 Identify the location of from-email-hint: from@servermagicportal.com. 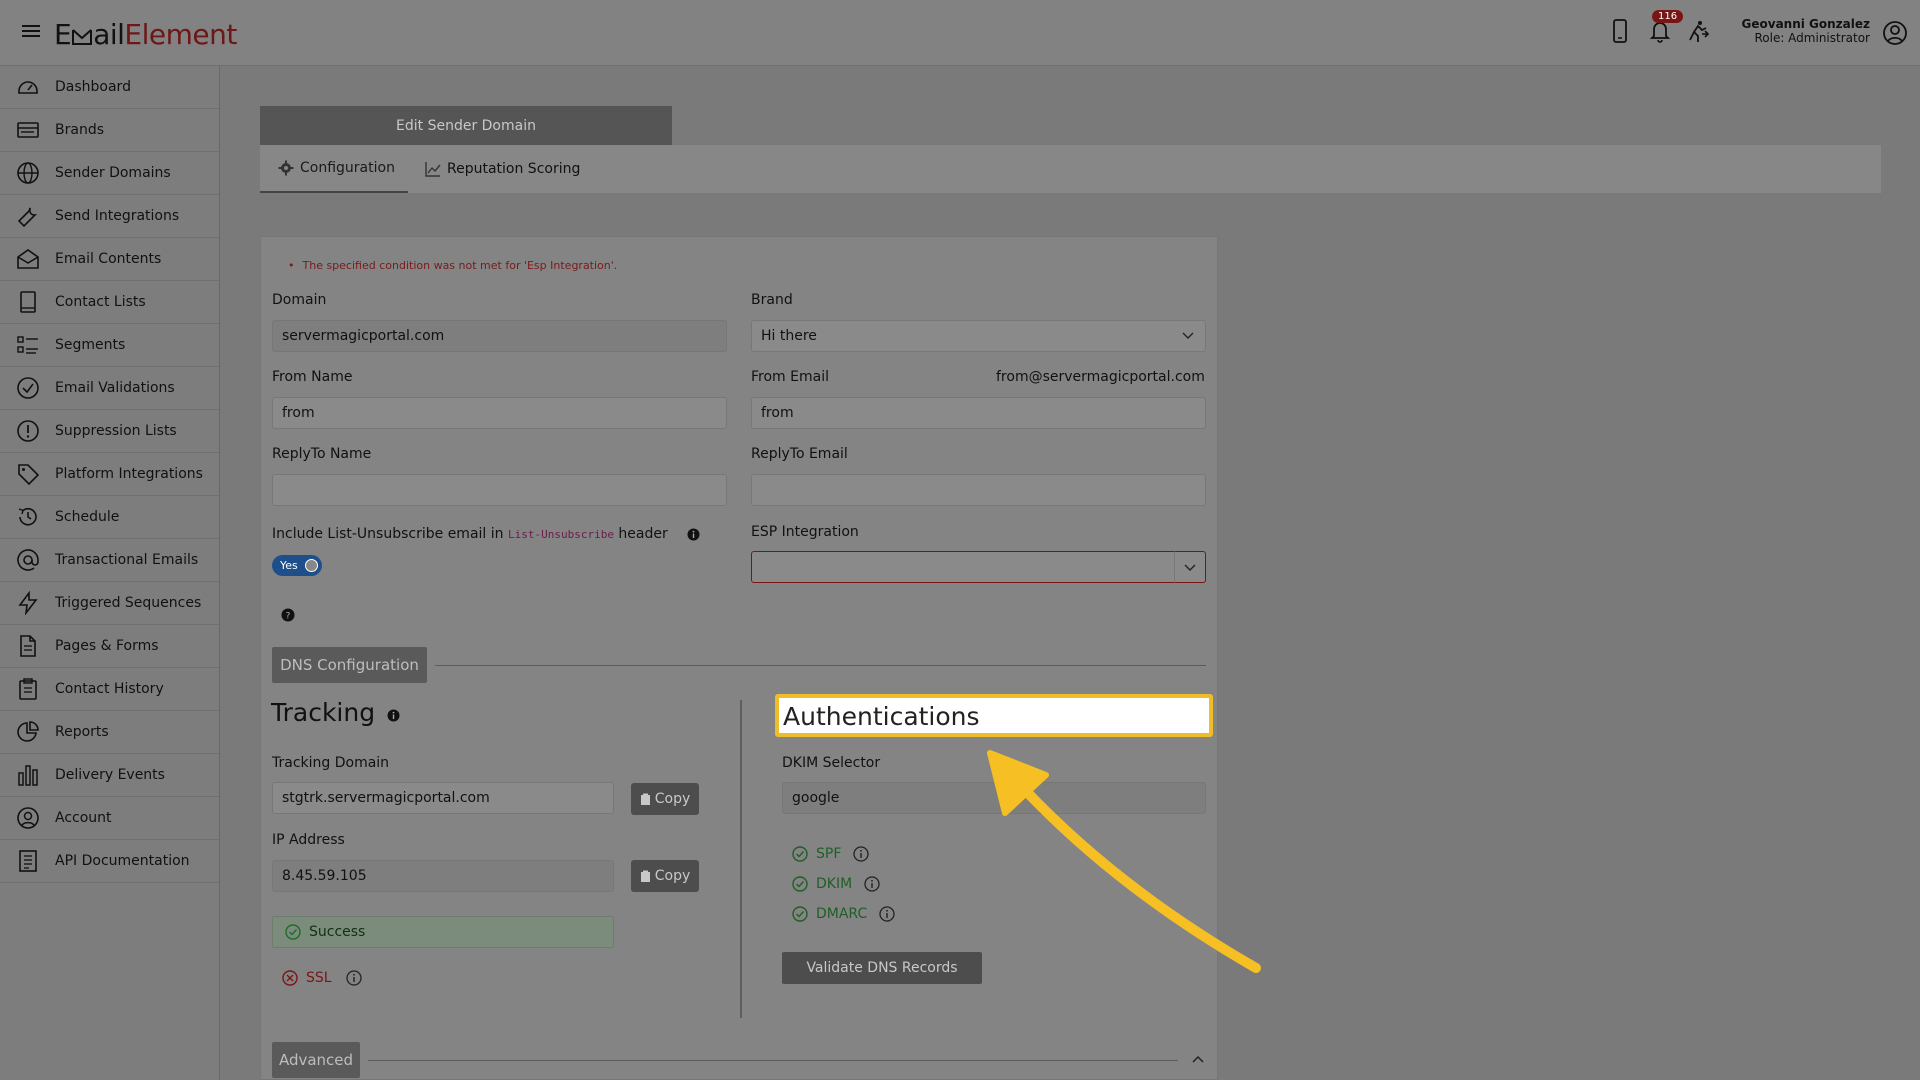
(1100, 377).